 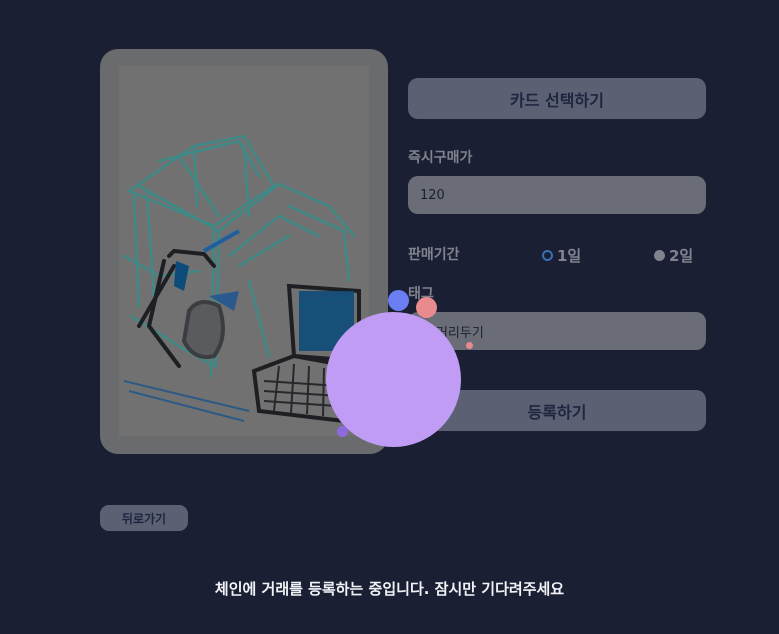 I want to click on period-option-2day: 2일, so click(x=673, y=255).